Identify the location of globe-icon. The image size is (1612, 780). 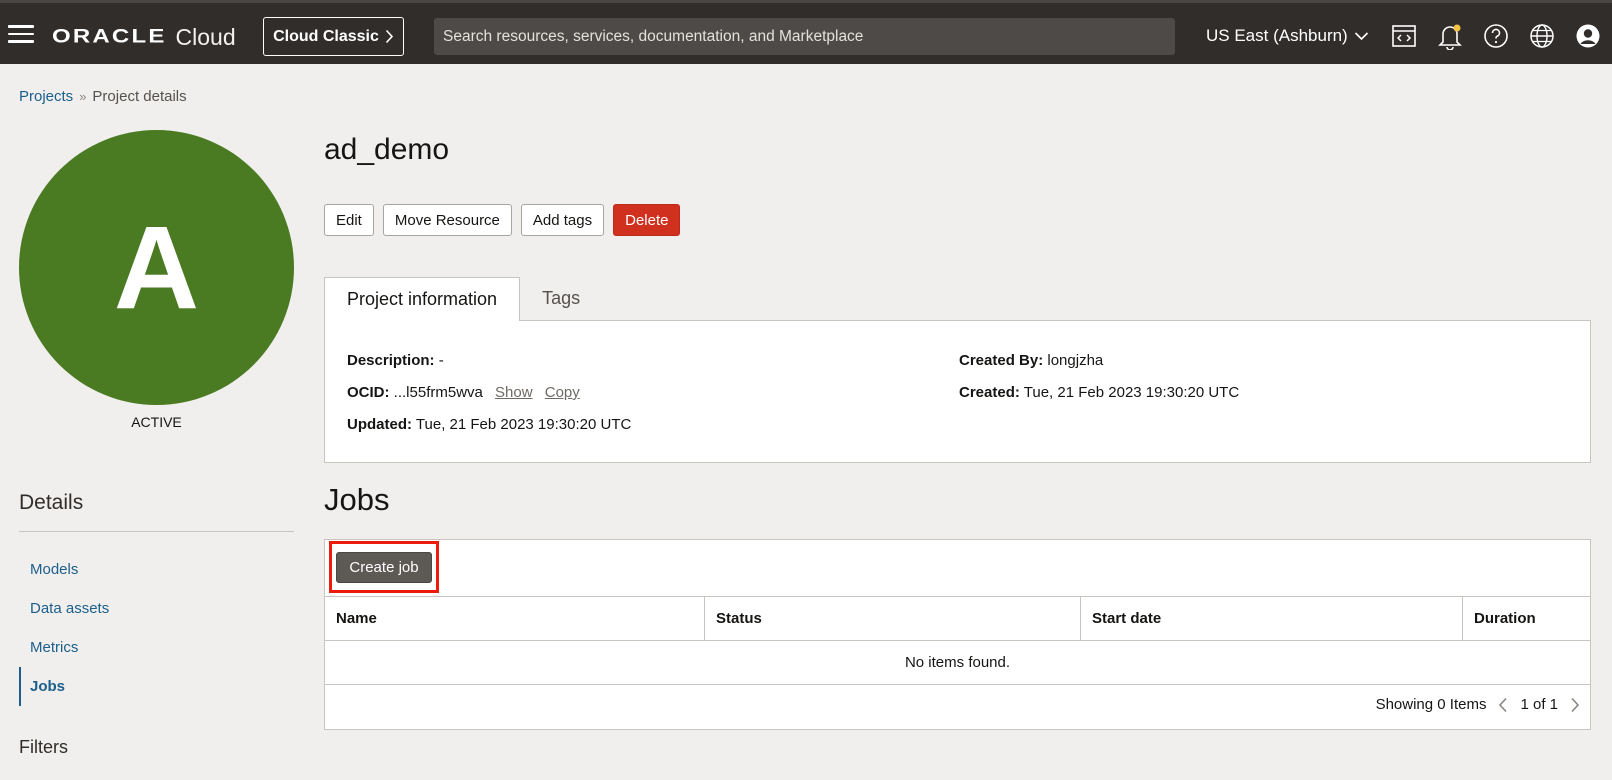
(1542, 36).